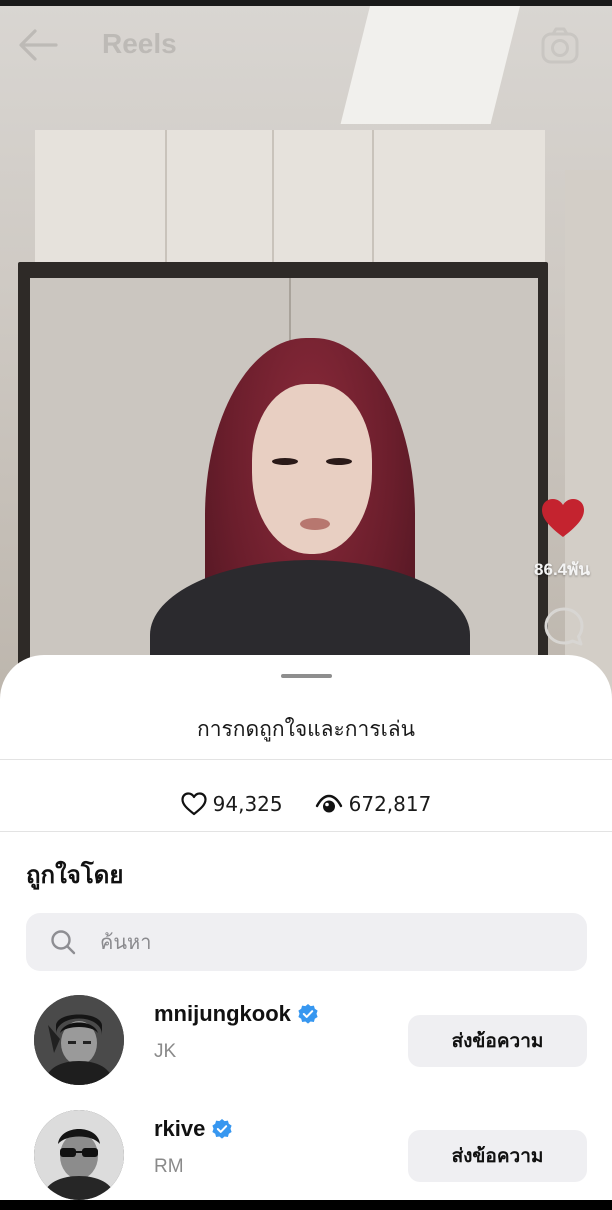 This screenshot has height=1210, width=612. I want to click on comment-icon, so click(564, 627).